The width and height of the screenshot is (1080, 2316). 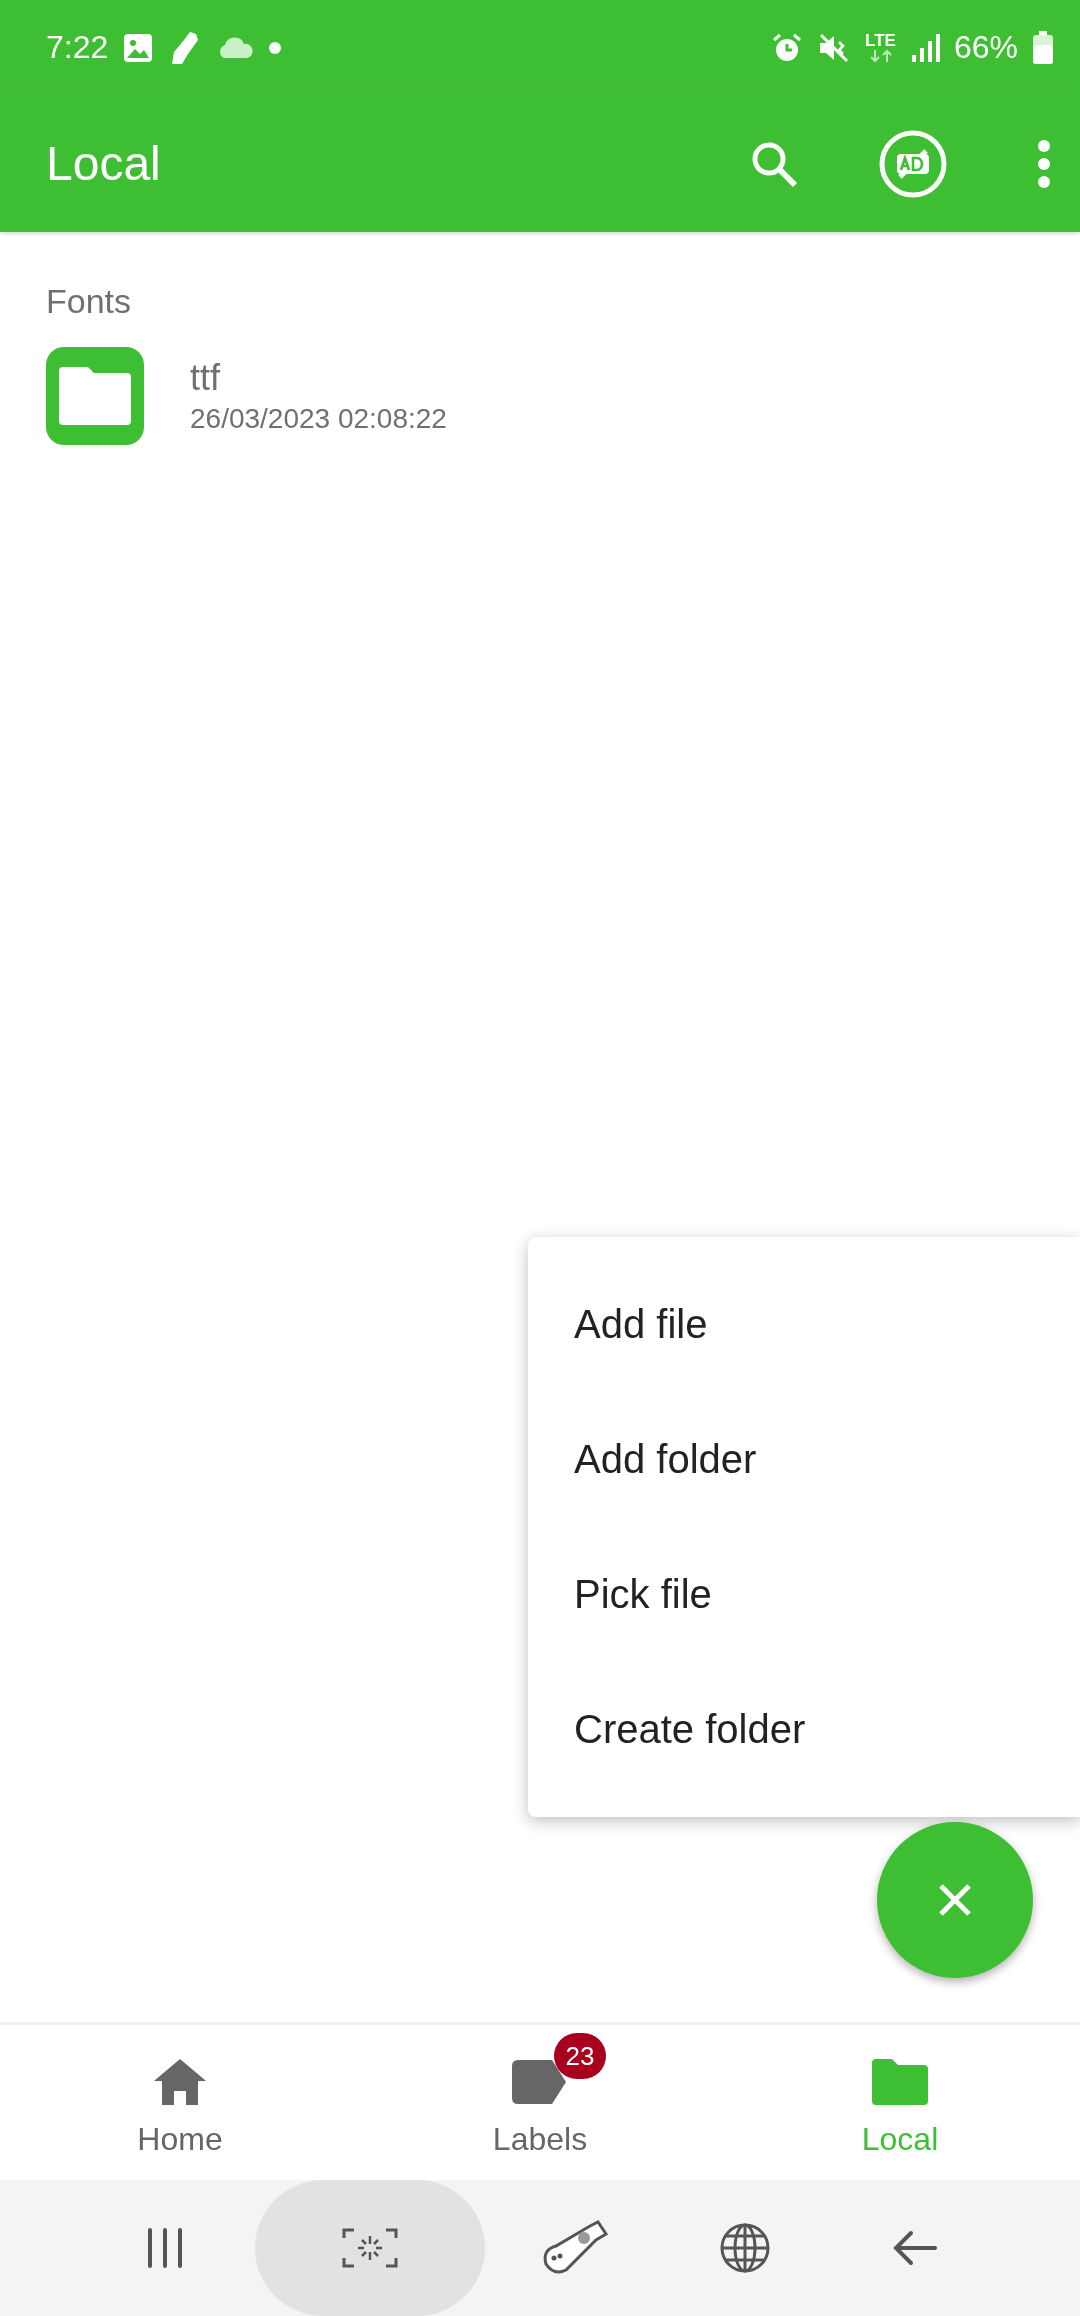 I want to click on network-type: LTE, so click(x=880, y=40).